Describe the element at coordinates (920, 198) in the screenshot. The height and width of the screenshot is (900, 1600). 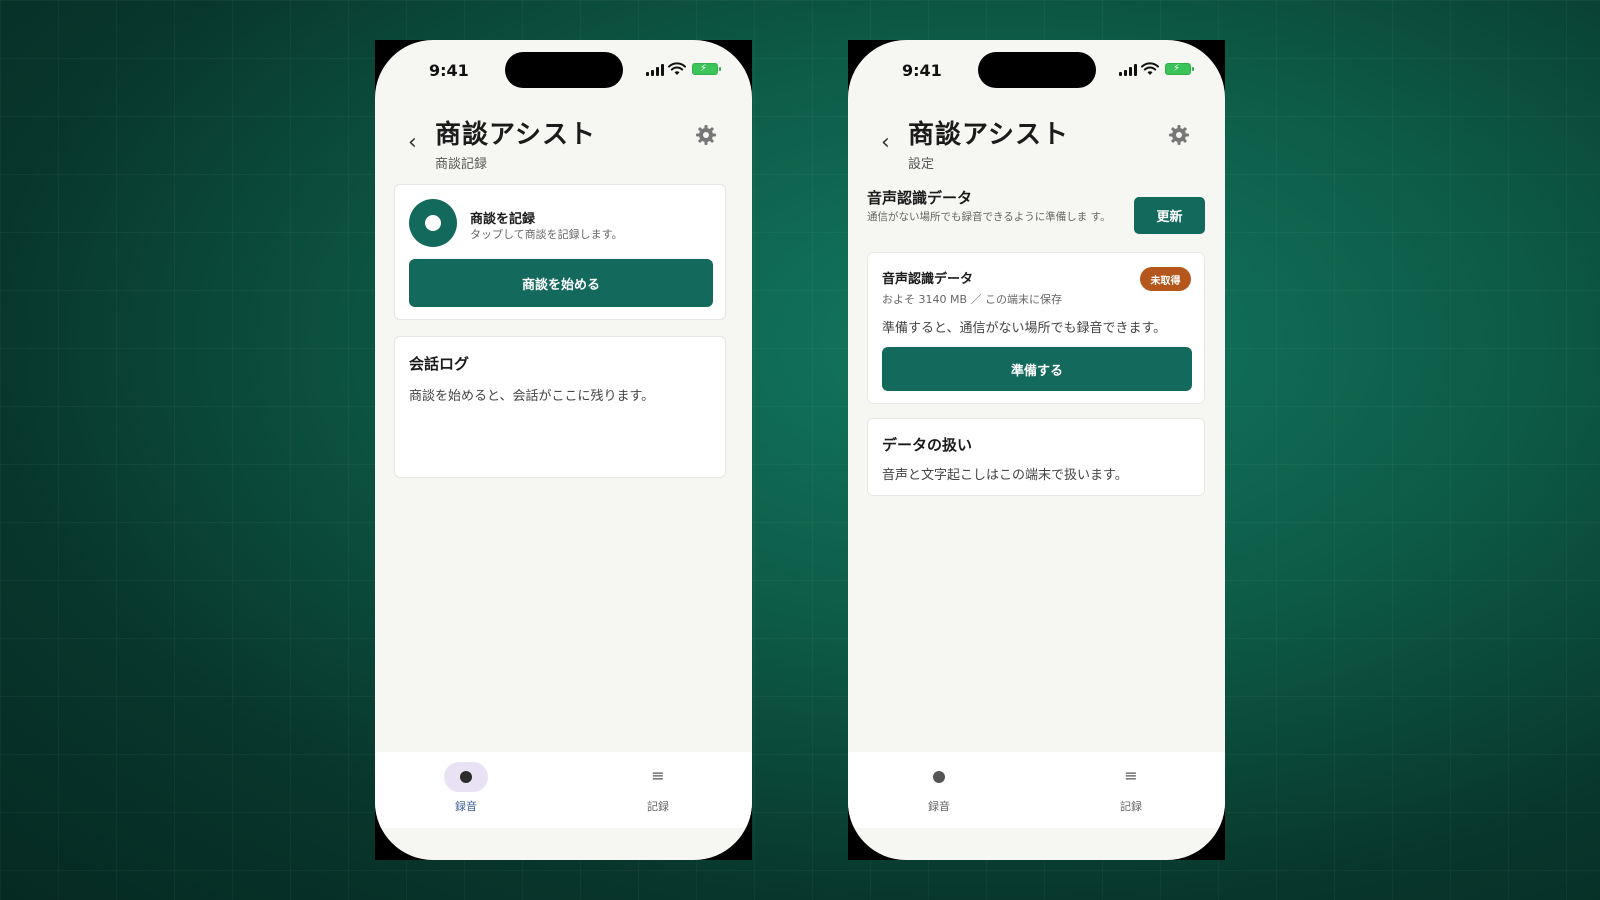
I see `speech-data-section-title: 音声認識データ` at that location.